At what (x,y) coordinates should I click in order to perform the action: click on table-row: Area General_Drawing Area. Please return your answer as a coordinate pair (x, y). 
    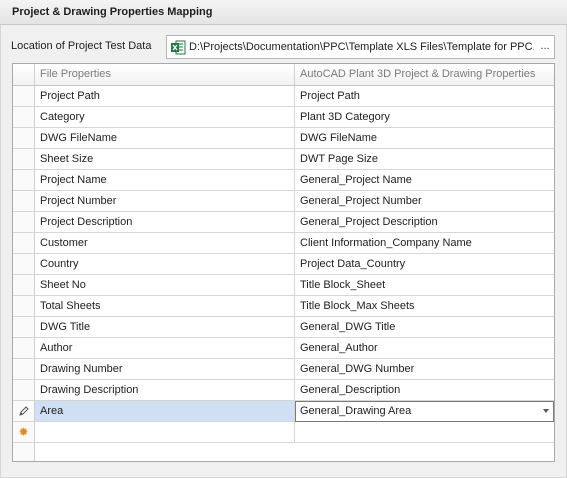
    Looking at the image, I should click on (283, 411).